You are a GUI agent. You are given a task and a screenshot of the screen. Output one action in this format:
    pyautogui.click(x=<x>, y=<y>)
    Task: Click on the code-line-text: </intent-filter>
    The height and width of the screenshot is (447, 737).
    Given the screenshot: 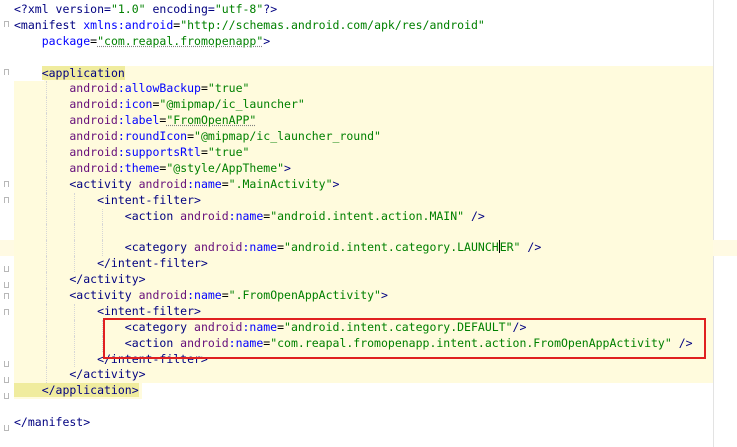 What is the action you would take?
    pyautogui.click(x=111, y=264)
    